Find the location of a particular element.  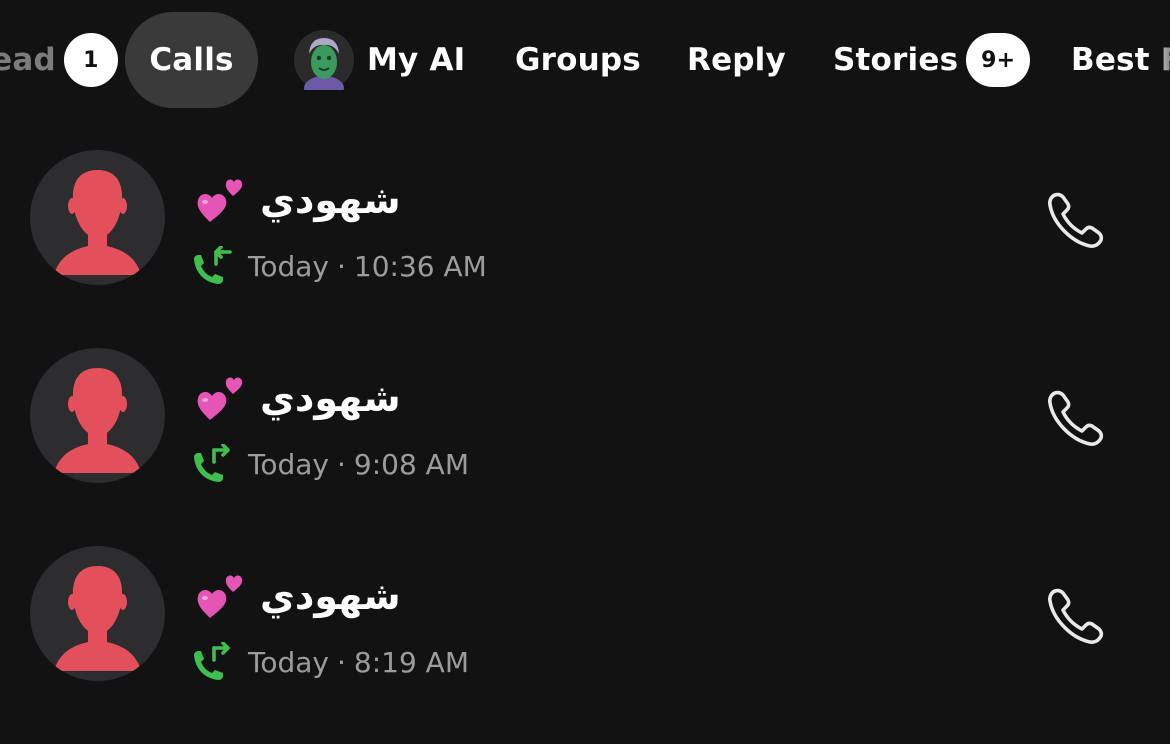

tab-groups: Groups is located at coordinates (578, 60).